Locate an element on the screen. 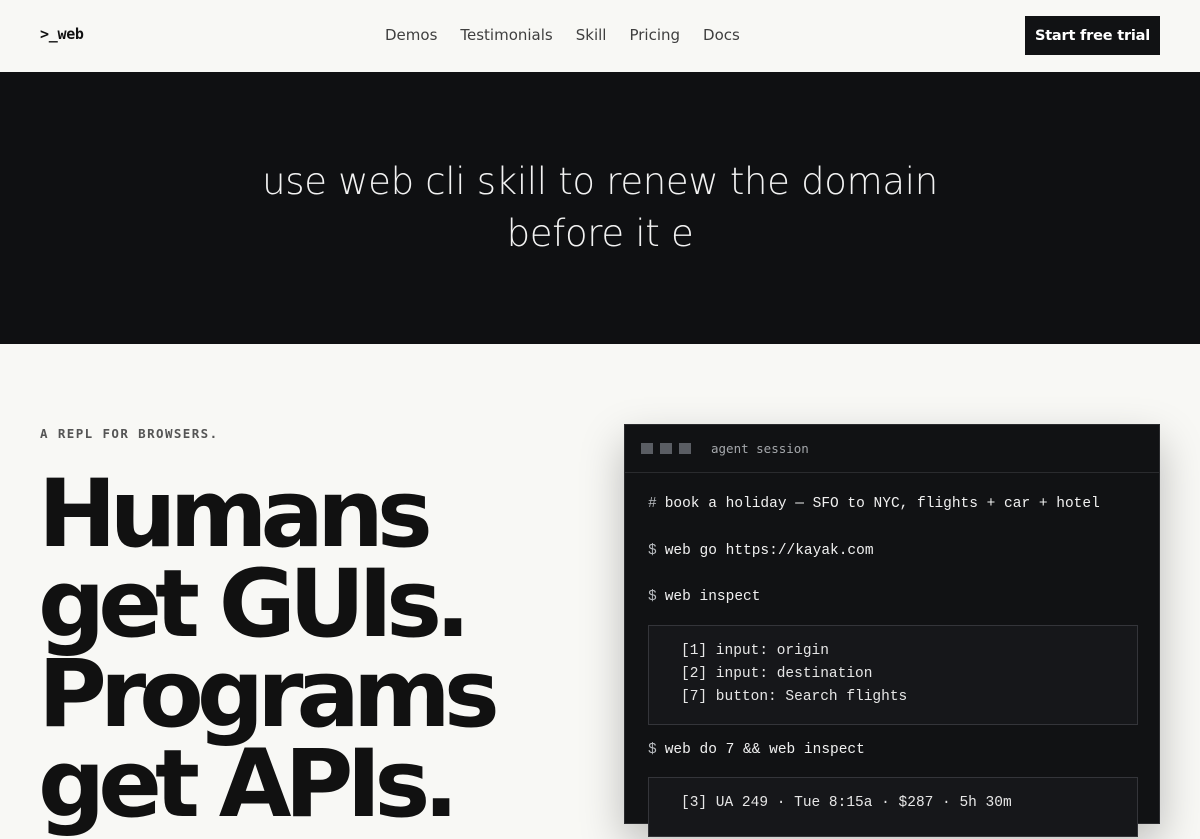 Image resolution: width=1200 pixels, height=839 pixels. headline-line-4: get APIs. is located at coordinates (248, 784).